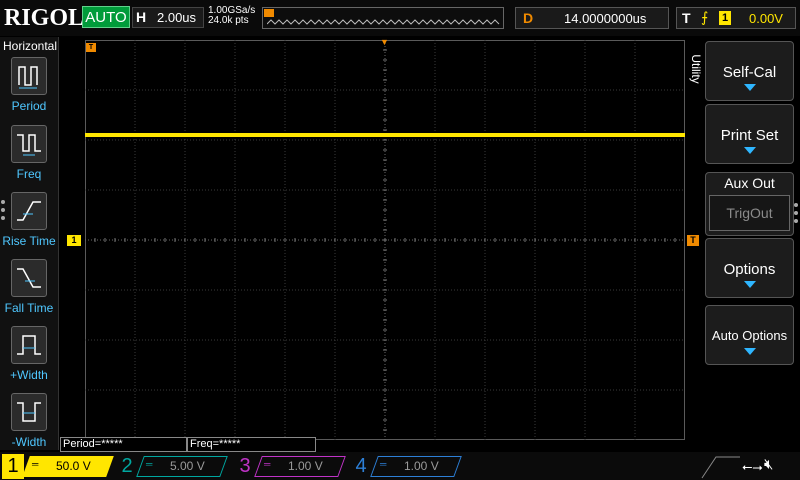 Image resolution: width=800 pixels, height=480 pixels. What do you see at coordinates (796, 215) in the screenshot?
I see `right-menu-page-indicator` at bounding box center [796, 215].